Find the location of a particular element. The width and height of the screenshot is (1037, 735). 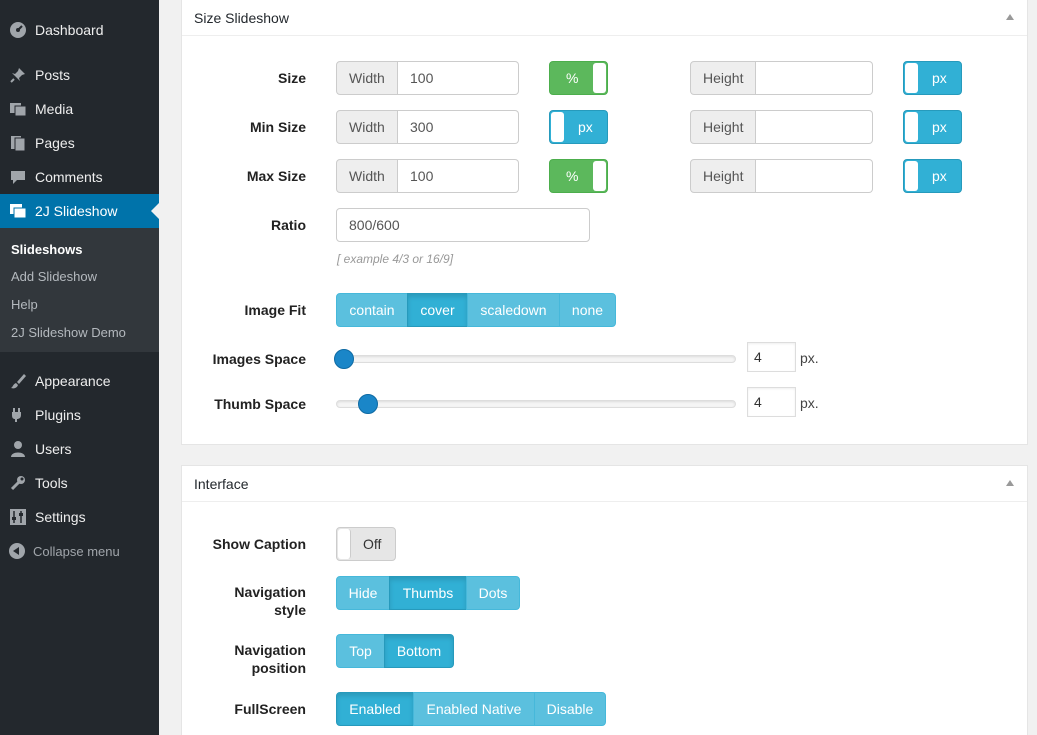

max-width-unit-toggle: % is located at coordinates (578, 176).